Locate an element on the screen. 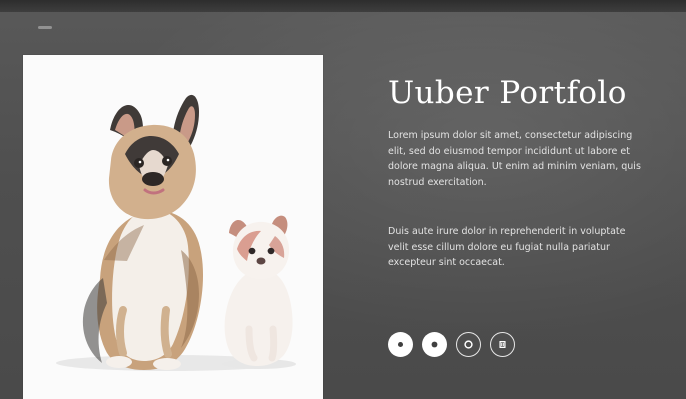 This screenshot has height=399, width=686. top-strip is located at coordinates (343, 6).